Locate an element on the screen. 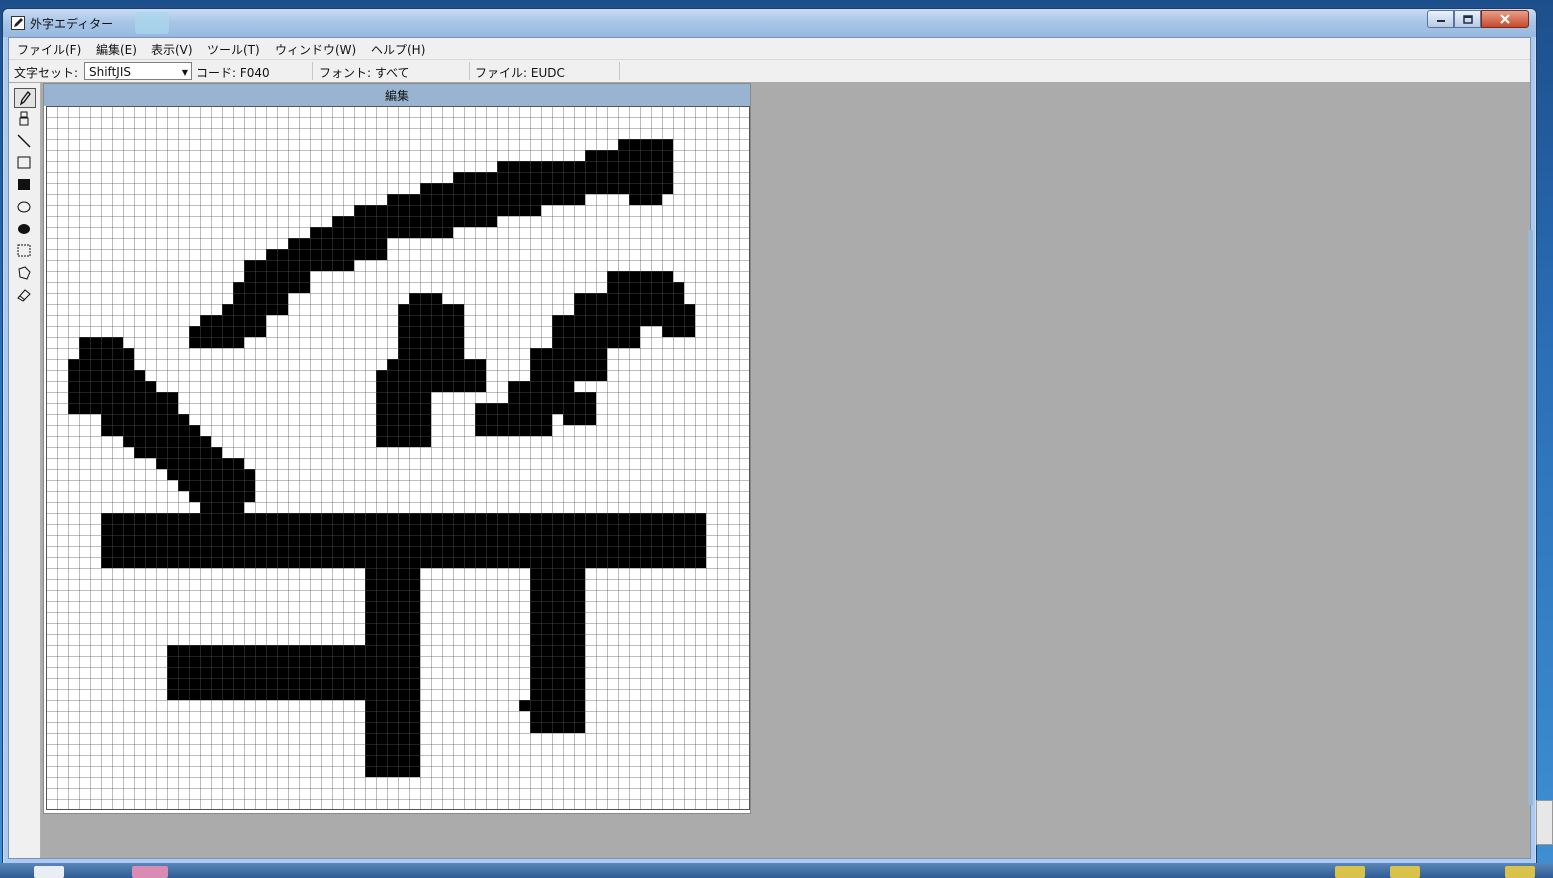  eraser-icon is located at coordinates (24, 295).